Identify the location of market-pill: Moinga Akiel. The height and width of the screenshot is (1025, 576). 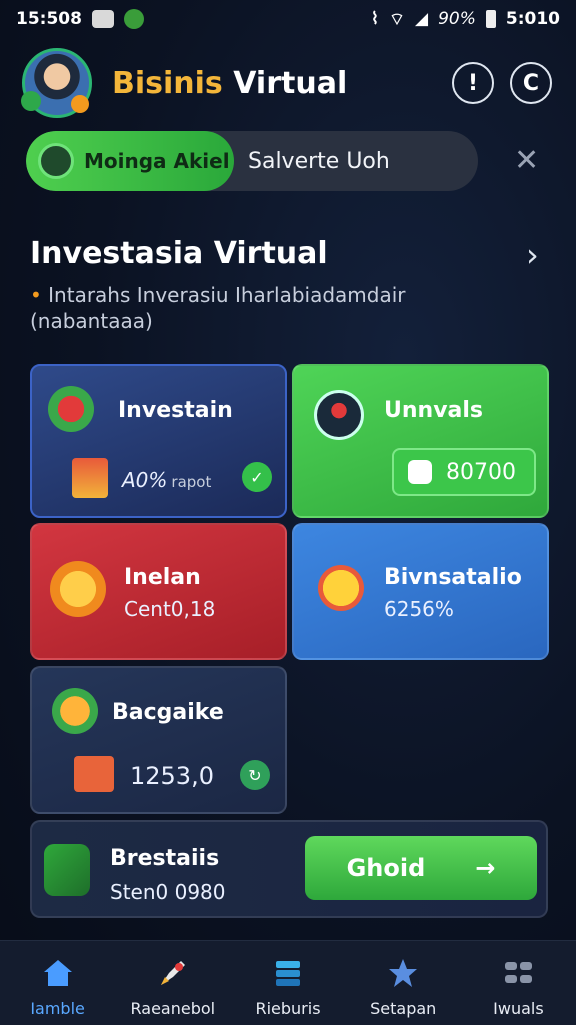
(130, 161).